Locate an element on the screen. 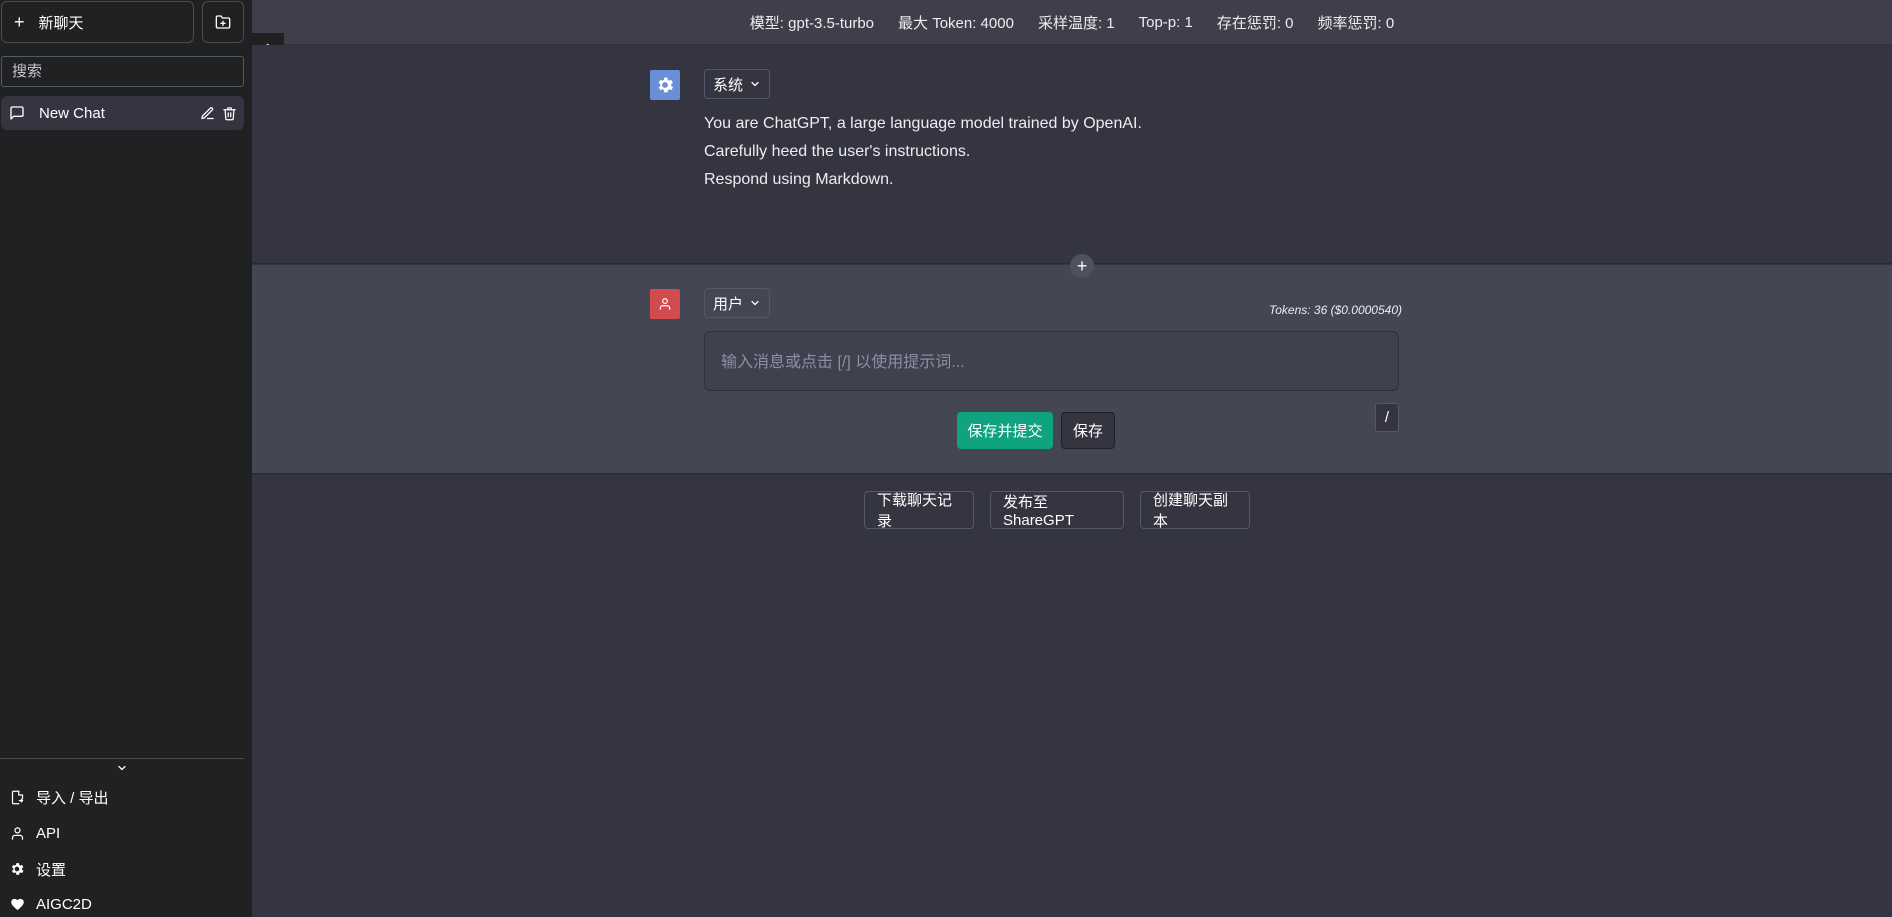 The width and height of the screenshot is (1892, 917). sidebar-item-label: API is located at coordinates (48, 833).